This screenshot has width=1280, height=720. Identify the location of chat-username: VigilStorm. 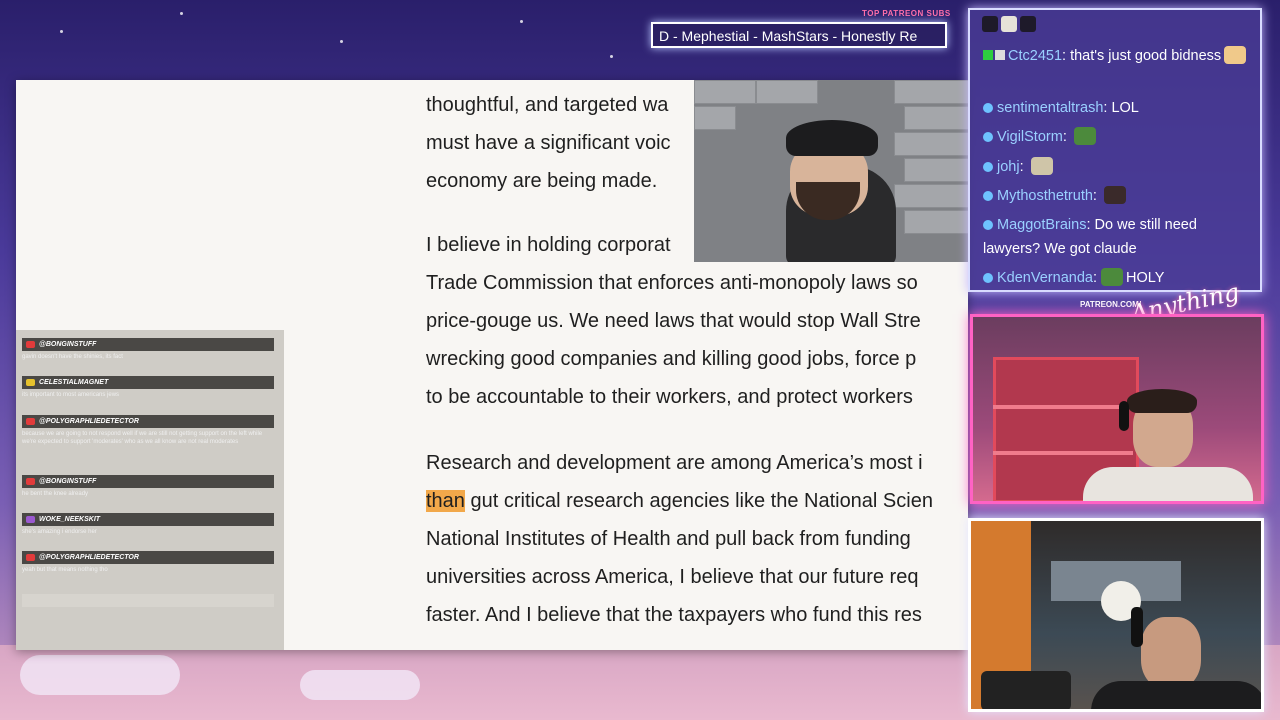
(1030, 137).